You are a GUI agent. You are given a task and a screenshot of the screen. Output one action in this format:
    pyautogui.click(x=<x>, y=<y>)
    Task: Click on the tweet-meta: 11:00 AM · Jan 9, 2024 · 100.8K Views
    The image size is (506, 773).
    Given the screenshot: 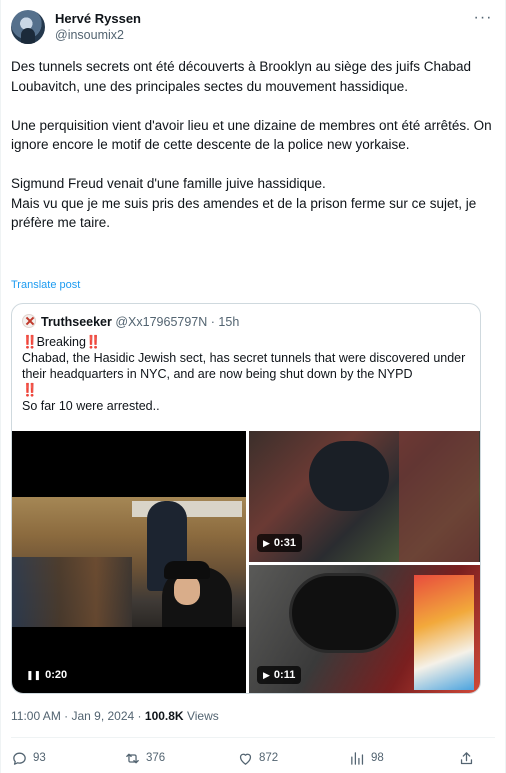 What is the action you would take?
    pyautogui.click(x=115, y=716)
    